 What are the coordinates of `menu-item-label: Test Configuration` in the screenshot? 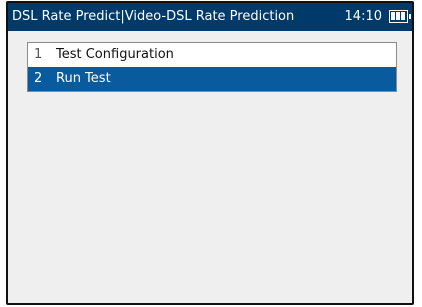 It's located at (115, 54).